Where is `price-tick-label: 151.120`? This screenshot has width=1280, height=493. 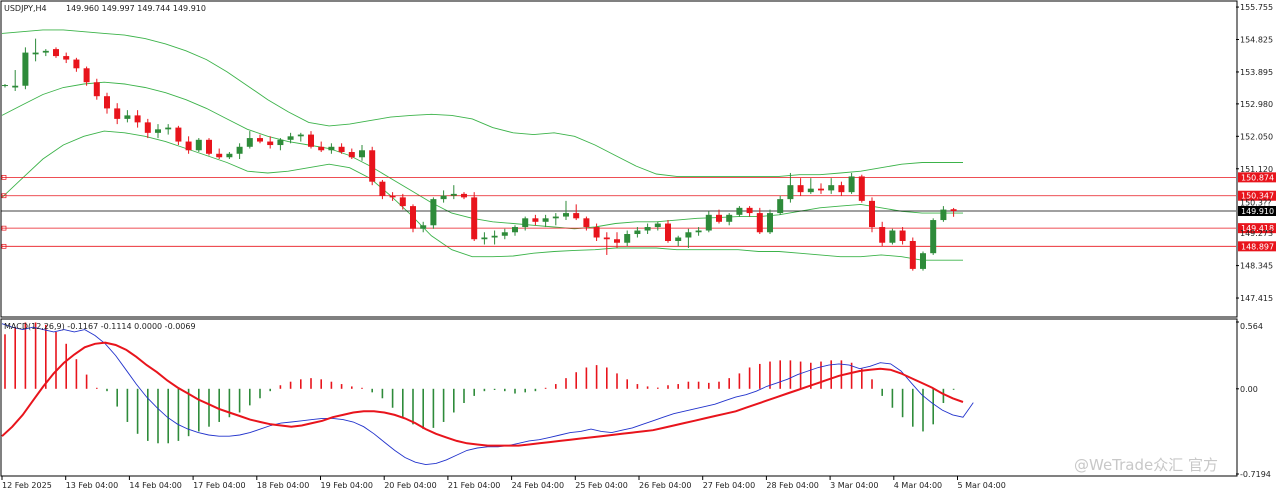
price-tick-label: 151.120 is located at coordinates (1256, 169).